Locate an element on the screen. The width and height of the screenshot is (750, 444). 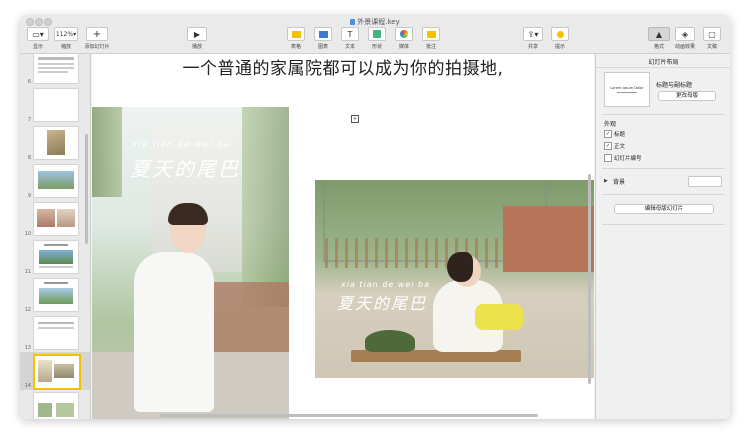
text-button: T 文本 is located at coordinates (350, 38).